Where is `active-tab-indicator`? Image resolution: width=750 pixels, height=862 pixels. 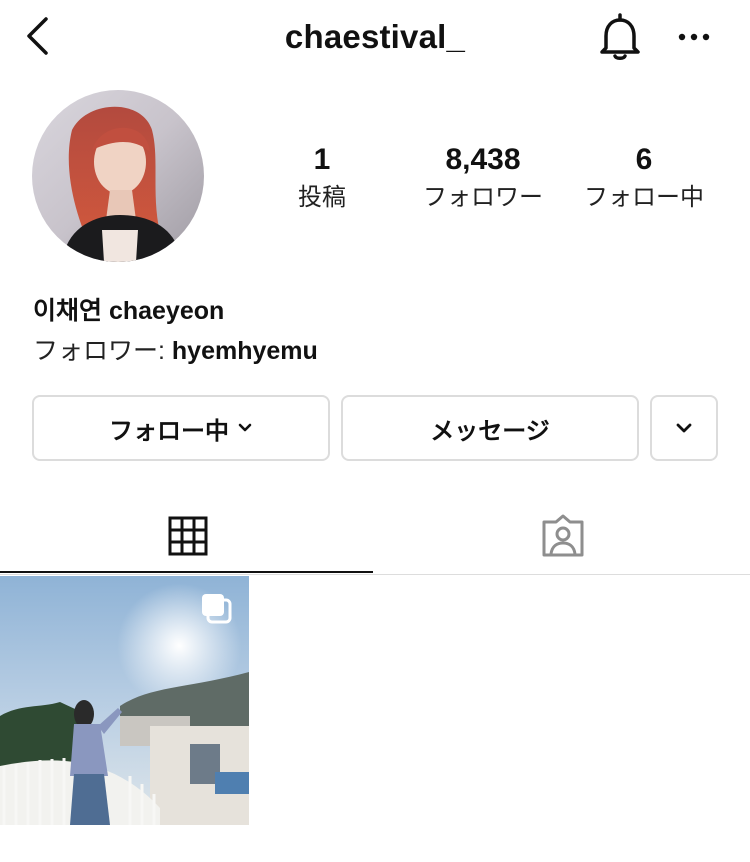 active-tab-indicator is located at coordinates (186, 572).